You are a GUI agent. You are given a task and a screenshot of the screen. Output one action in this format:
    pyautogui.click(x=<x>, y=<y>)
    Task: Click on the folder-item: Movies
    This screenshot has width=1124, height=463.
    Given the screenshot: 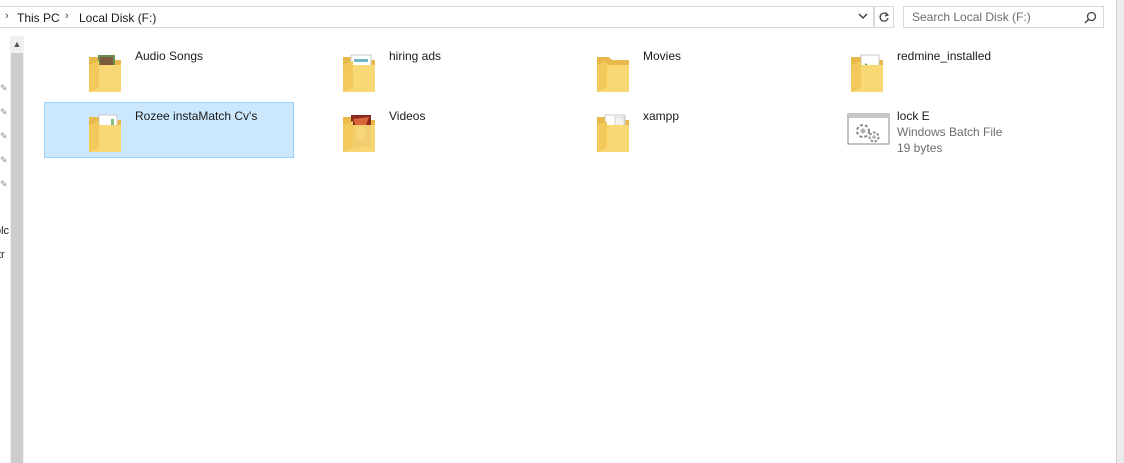 What is the action you would take?
    pyautogui.click(x=677, y=70)
    